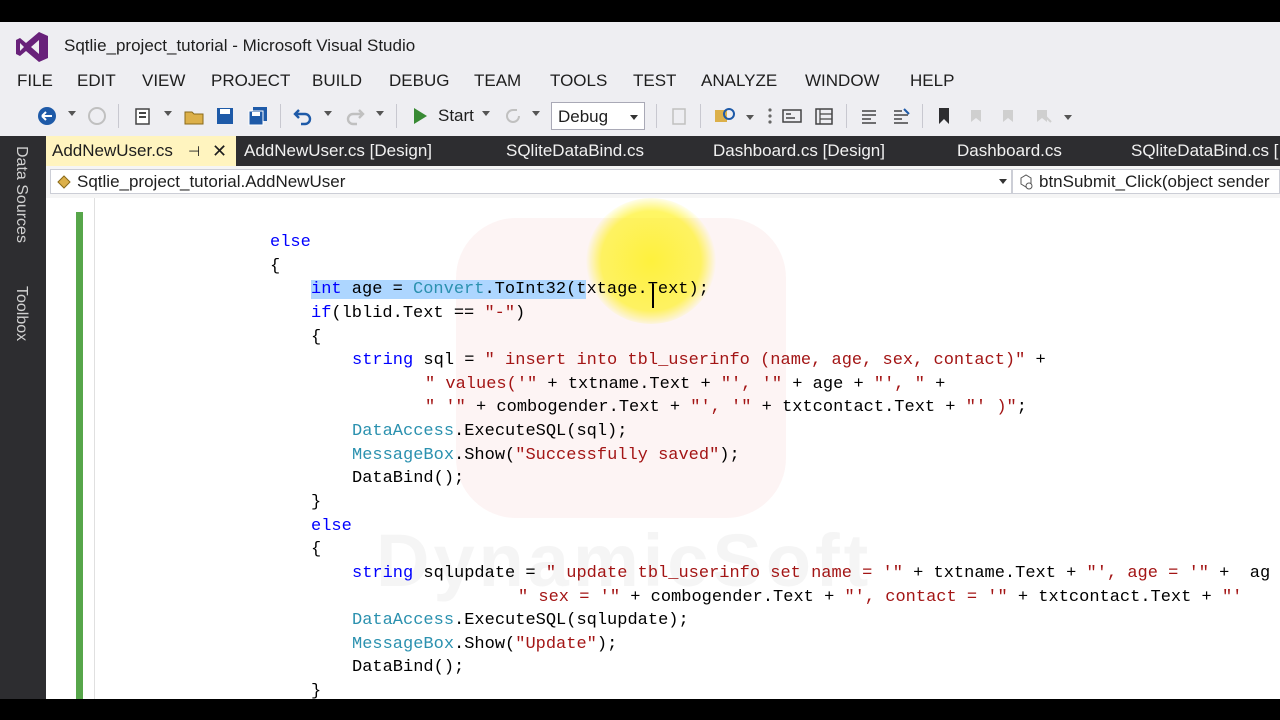 The image size is (1280, 720). I want to click on code-line: }, so click(316, 502).